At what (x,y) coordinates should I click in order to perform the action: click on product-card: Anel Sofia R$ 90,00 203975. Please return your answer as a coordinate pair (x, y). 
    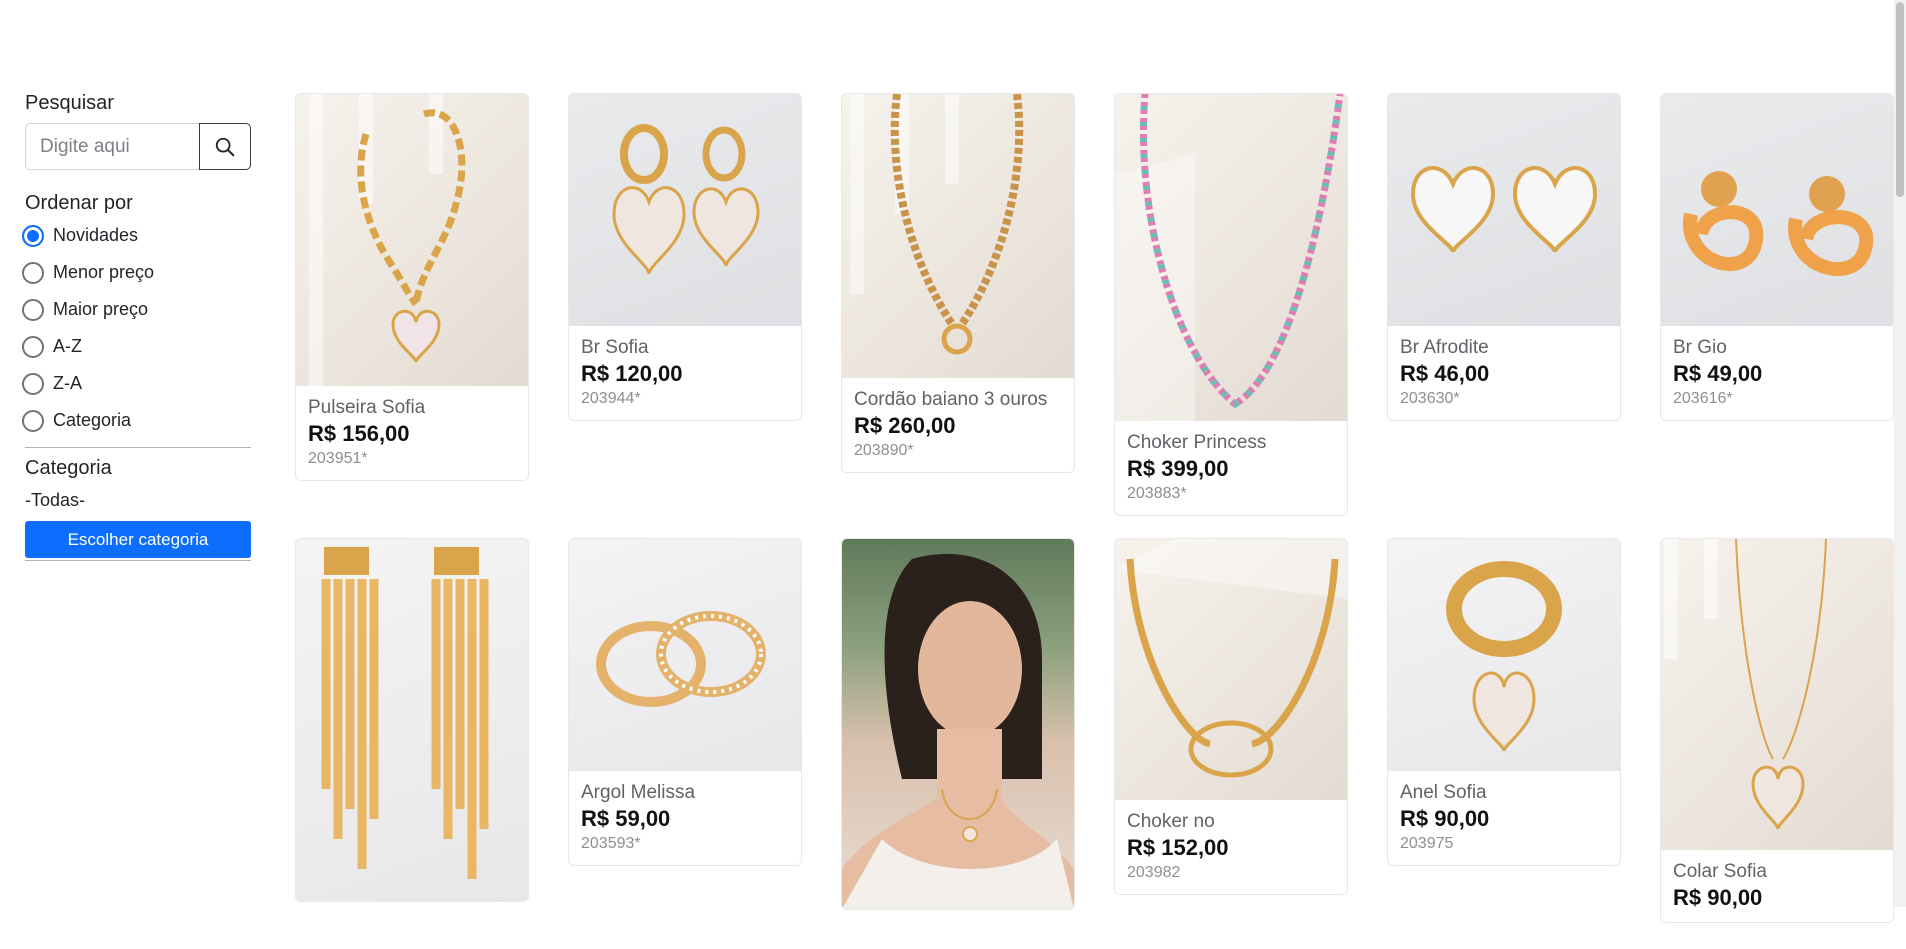
    Looking at the image, I should click on (1504, 702).